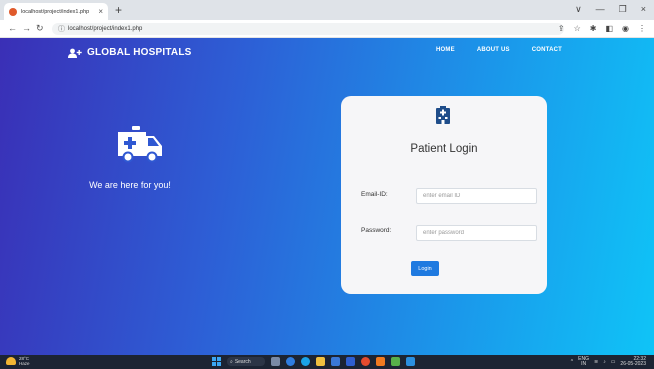 The image size is (654, 369). Describe the element at coordinates (313, 361) in the screenshot. I see `taskbar-apps: ⌕ Search` at that location.